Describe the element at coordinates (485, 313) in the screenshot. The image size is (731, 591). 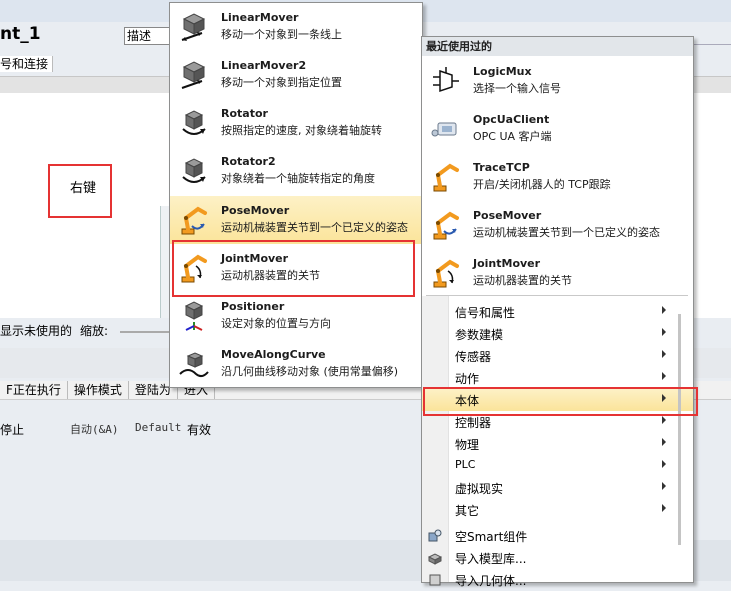
I see `submenu-label: 信号和属性` at that location.